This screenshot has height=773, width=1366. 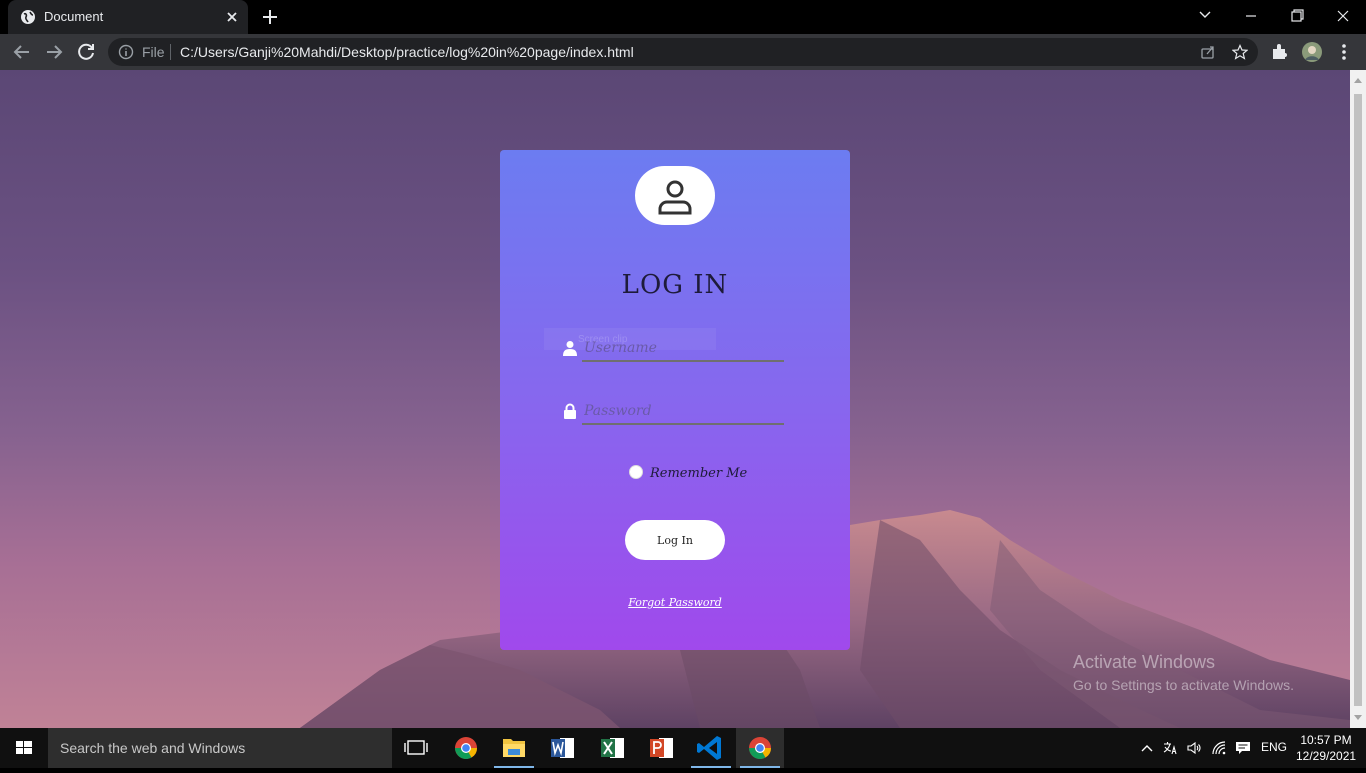 I want to click on forward-icon, so click(x=54, y=52).